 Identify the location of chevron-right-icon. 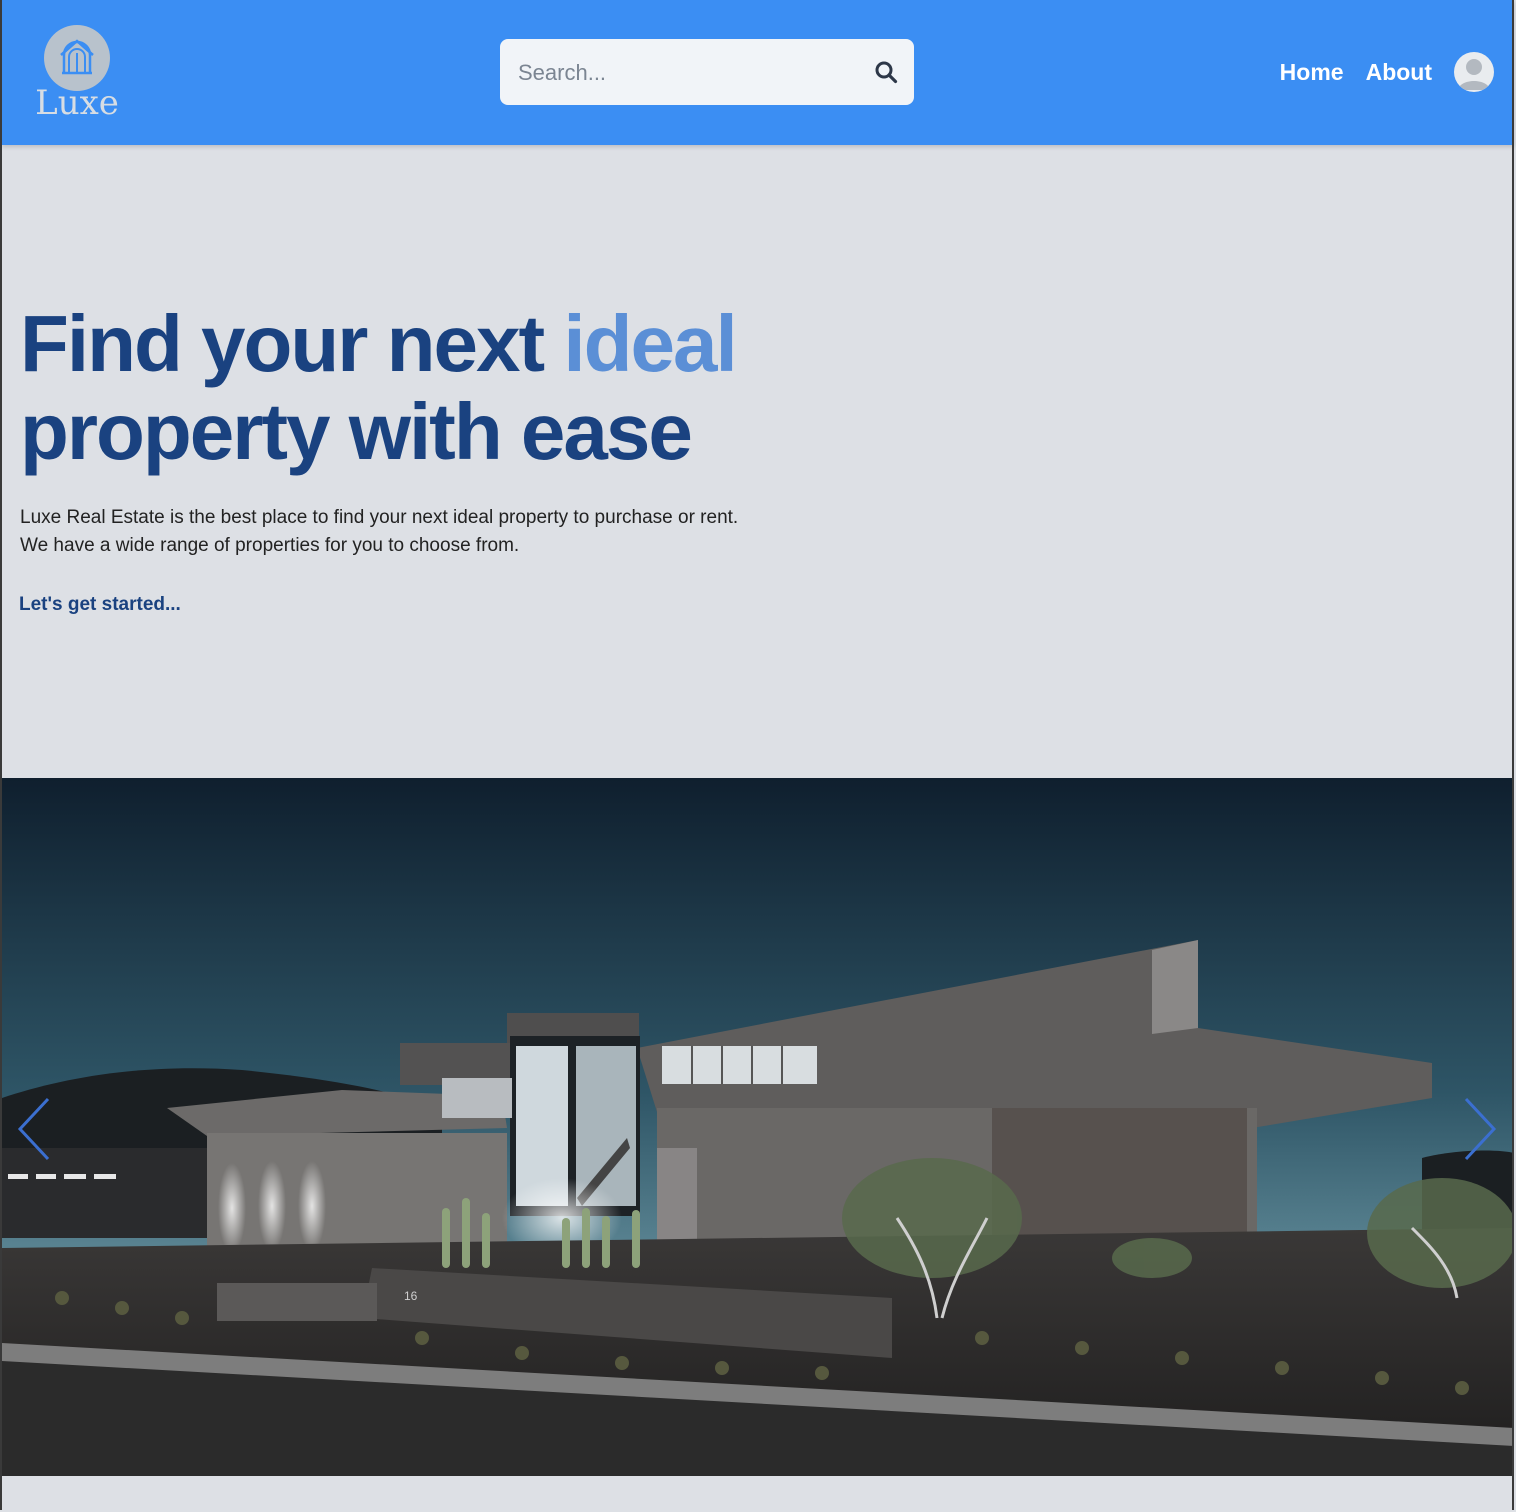
(1480, 1129).